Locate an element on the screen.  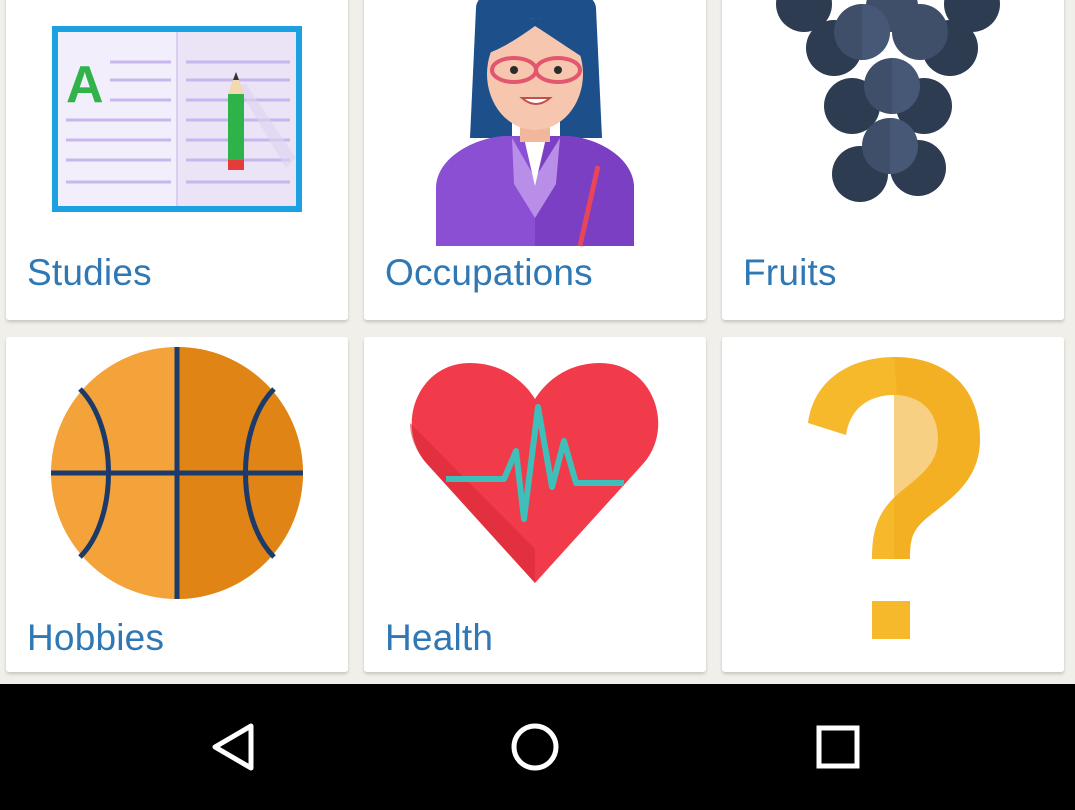
back-button is located at coordinates (233, 747).